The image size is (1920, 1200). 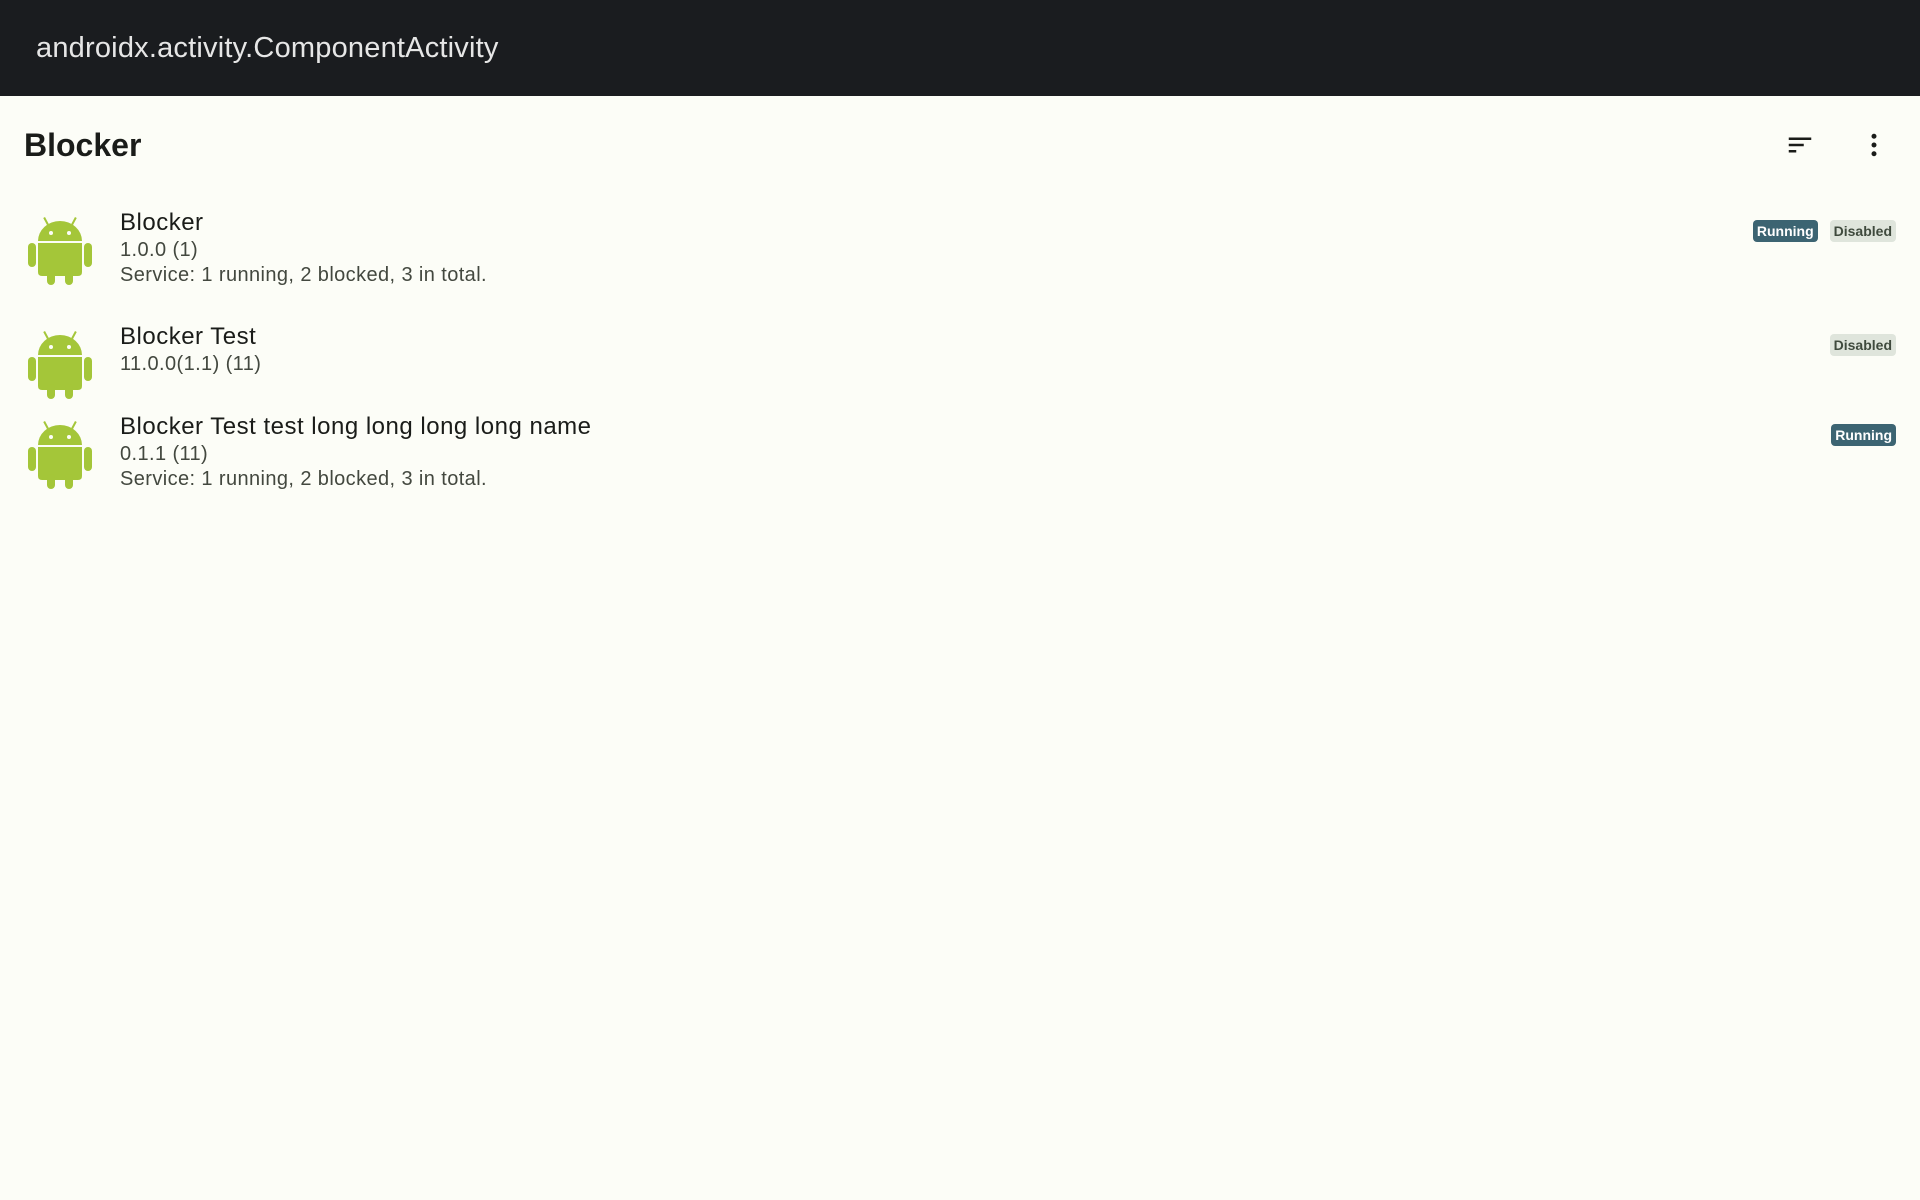 What do you see at coordinates (960, 48) in the screenshot?
I see `window-title-bar: androidx.activity.ComponentActivity` at bounding box center [960, 48].